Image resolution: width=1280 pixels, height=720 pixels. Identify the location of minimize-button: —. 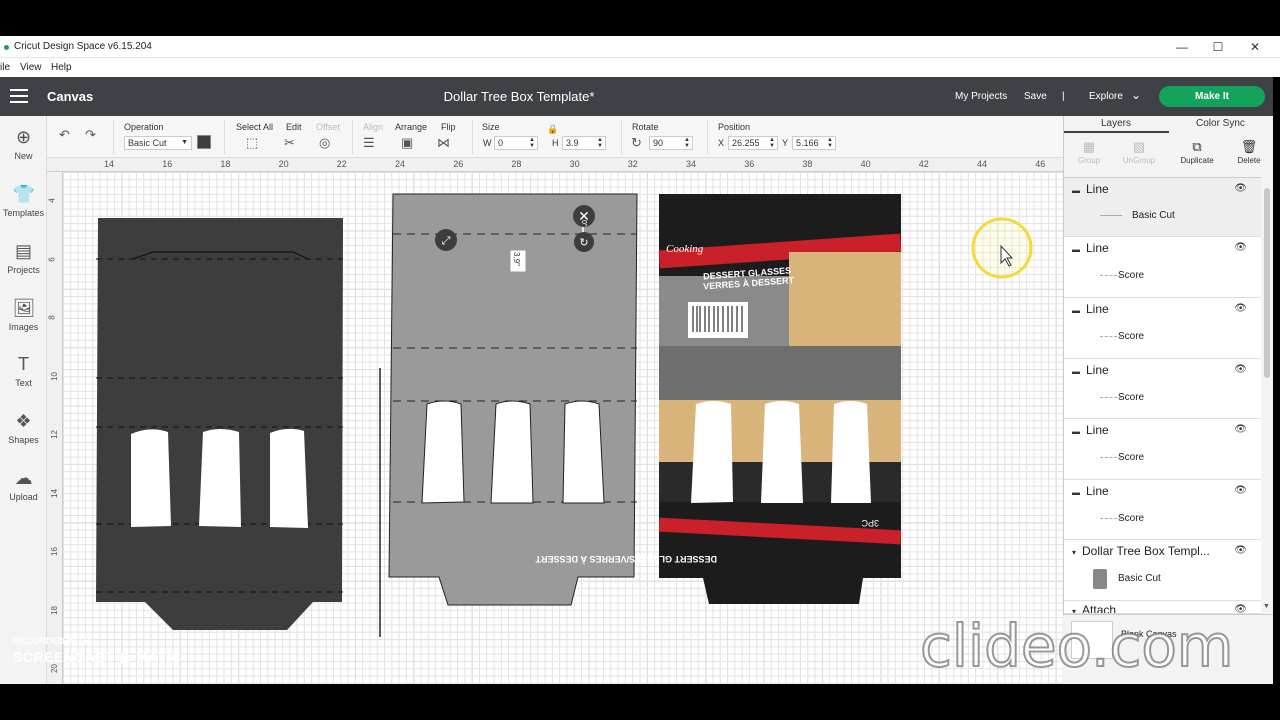
(1182, 47).